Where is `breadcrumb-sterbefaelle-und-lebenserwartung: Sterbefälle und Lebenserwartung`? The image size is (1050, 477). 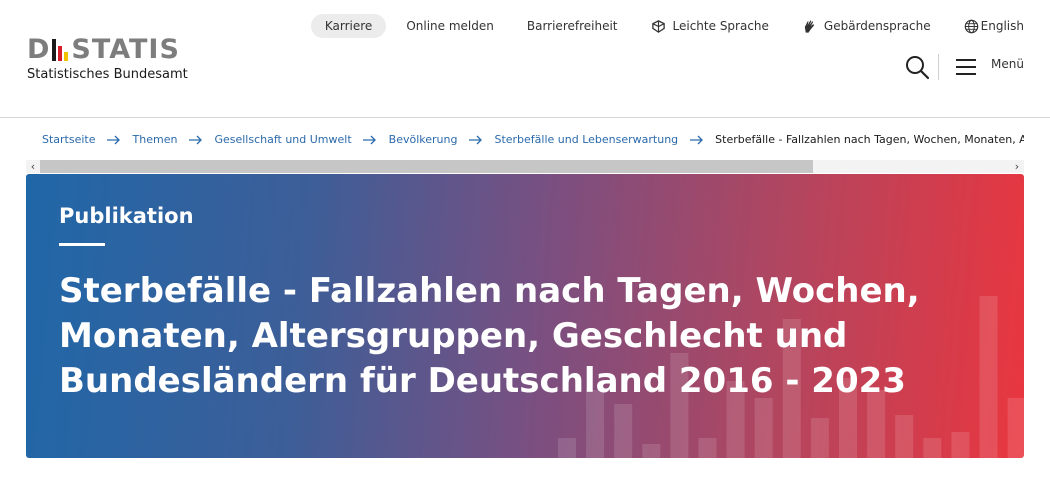 breadcrumb-sterbefaelle-und-lebenserwartung: Sterbefälle und Lebenserwartung is located at coordinates (586, 139).